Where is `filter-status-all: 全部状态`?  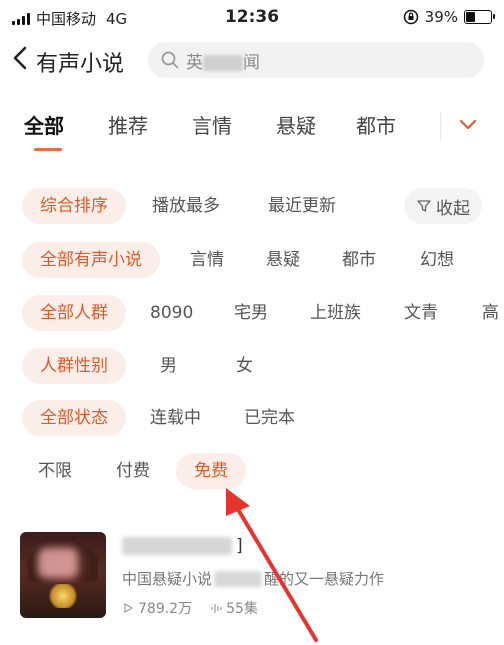 filter-status-all: 全部状态 is located at coordinates (74, 418).